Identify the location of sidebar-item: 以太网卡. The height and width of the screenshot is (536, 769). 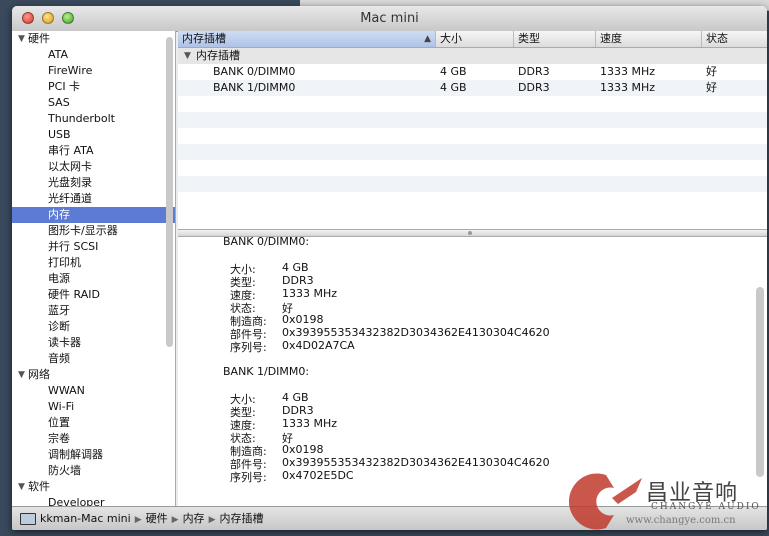
(93, 167).